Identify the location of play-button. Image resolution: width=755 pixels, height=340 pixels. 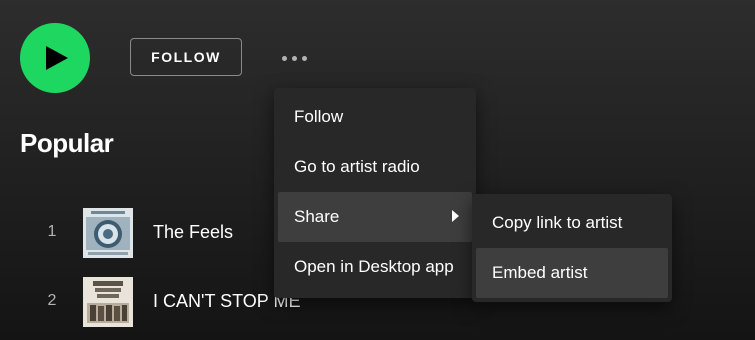
(55, 58).